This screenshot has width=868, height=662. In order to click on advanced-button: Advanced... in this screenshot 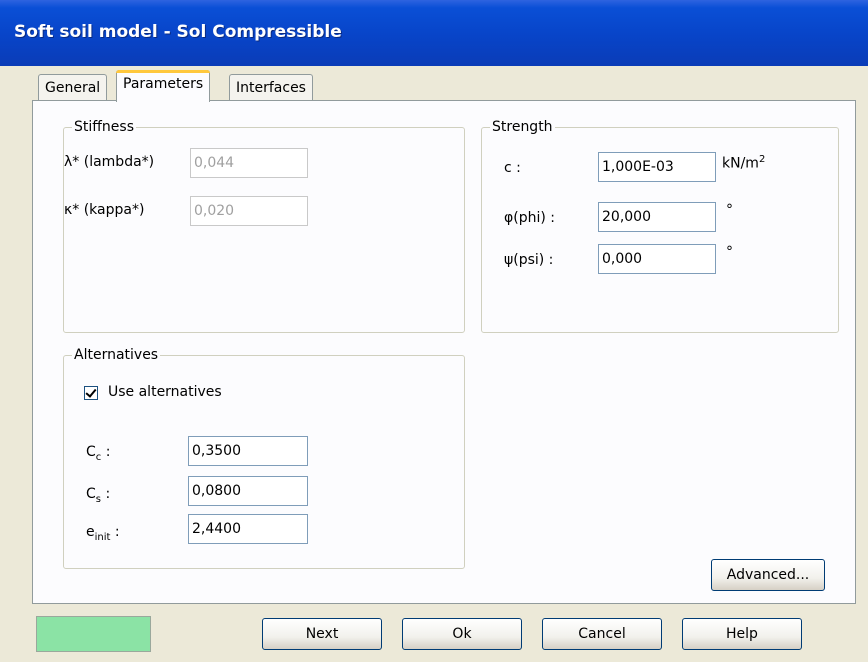, I will do `click(768, 575)`.